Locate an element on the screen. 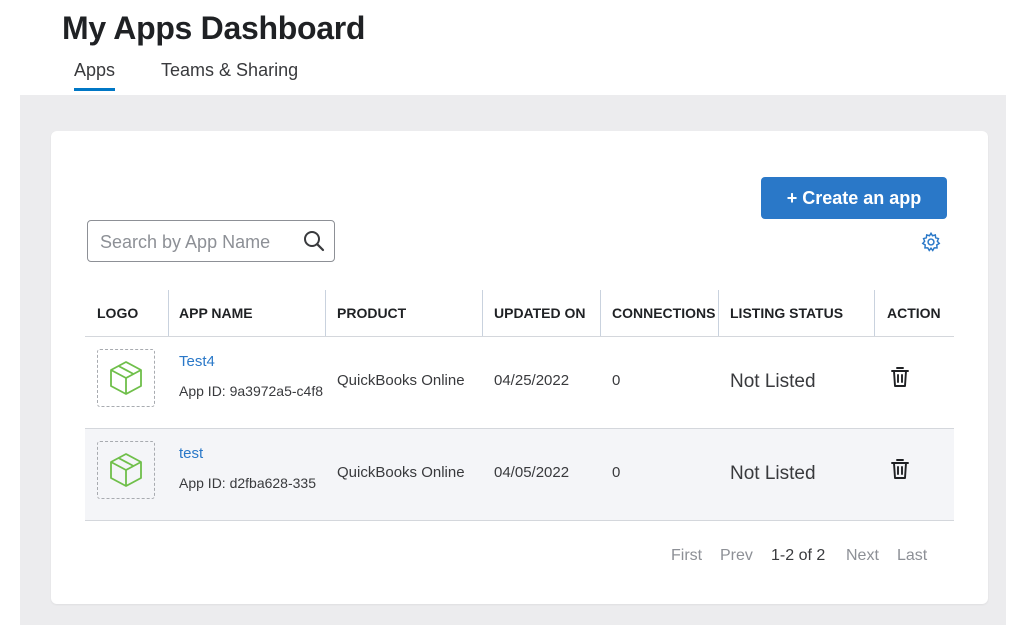 The image size is (1024, 640). search-input is located at coordinates (200, 242).